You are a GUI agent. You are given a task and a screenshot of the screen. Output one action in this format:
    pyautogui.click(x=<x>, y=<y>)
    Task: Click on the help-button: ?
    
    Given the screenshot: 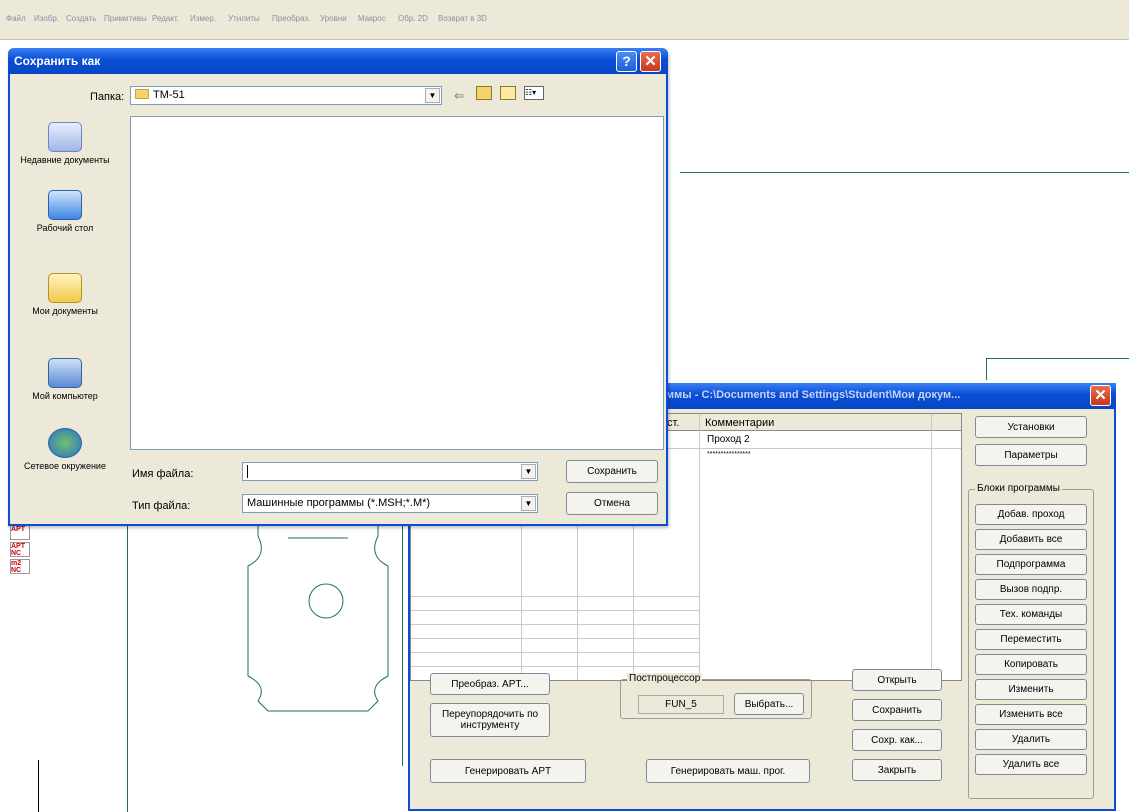 What is the action you would take?
    pyautogui.click(x=626, y=61)
    